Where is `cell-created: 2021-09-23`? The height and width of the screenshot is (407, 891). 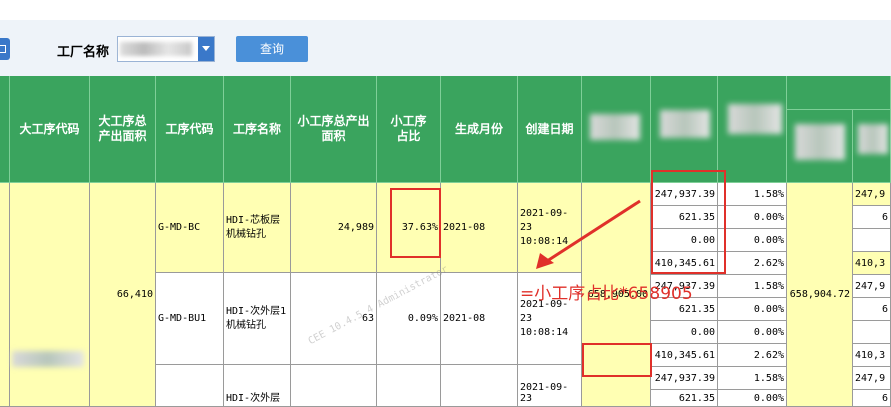 cell-created: 2021-09-23 is located at coordinates (550, 386).